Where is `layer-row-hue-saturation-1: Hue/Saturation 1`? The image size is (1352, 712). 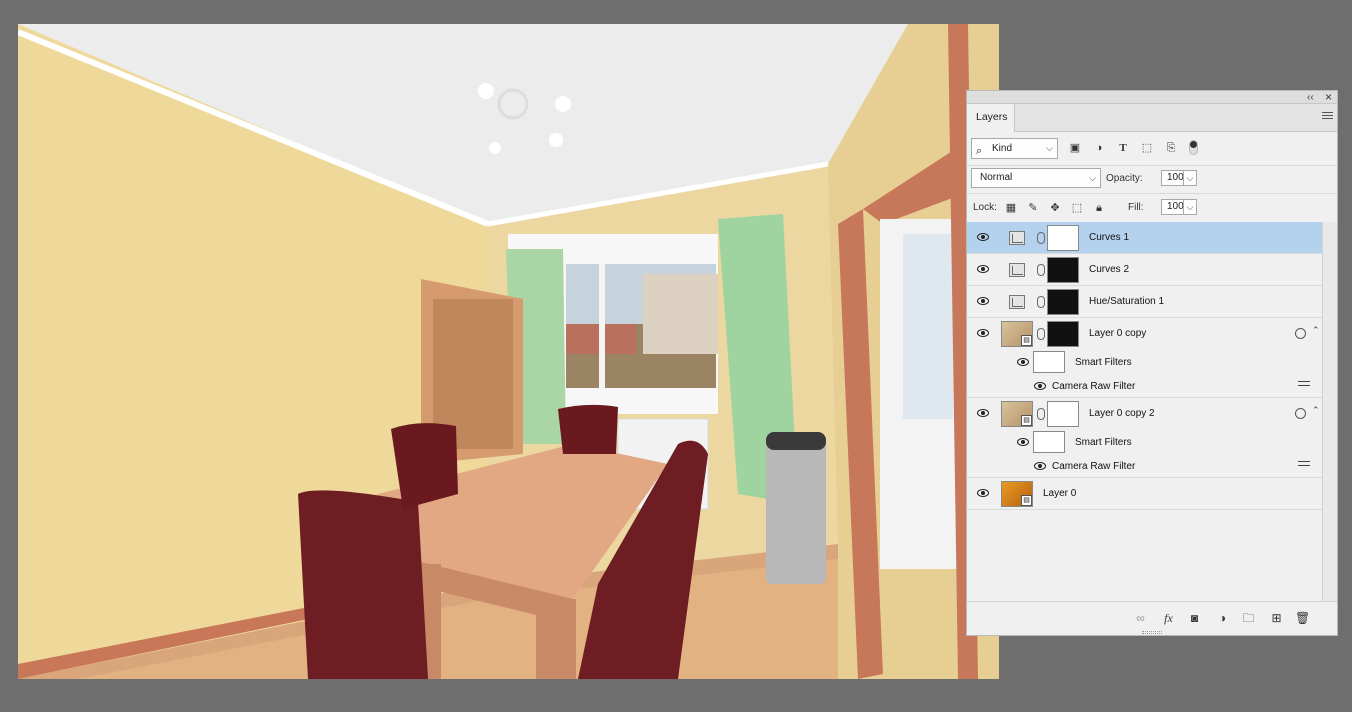
layer-row-hue-saturation-1: Hue/Saturation 1 is located at coordinates (1144, 302).